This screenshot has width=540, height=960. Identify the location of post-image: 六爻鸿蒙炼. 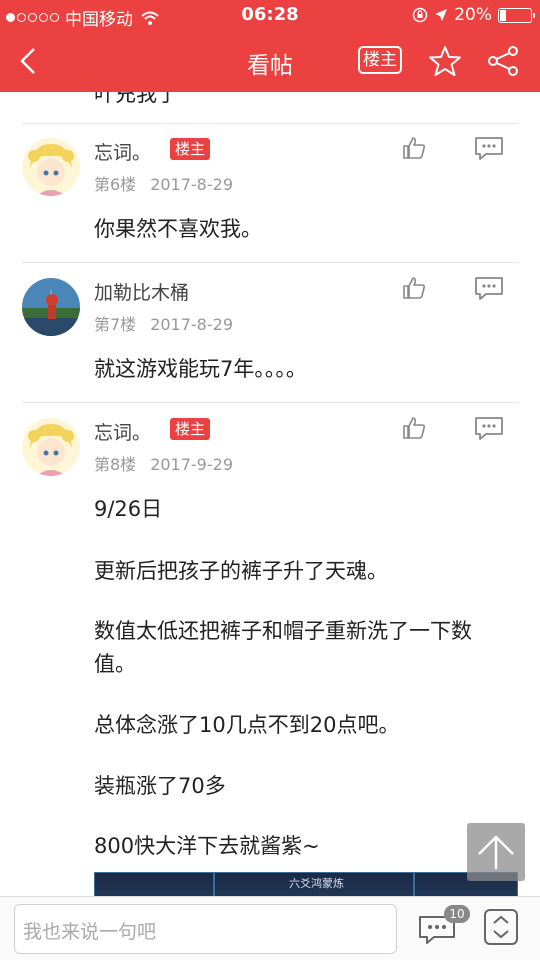
(306, 884).